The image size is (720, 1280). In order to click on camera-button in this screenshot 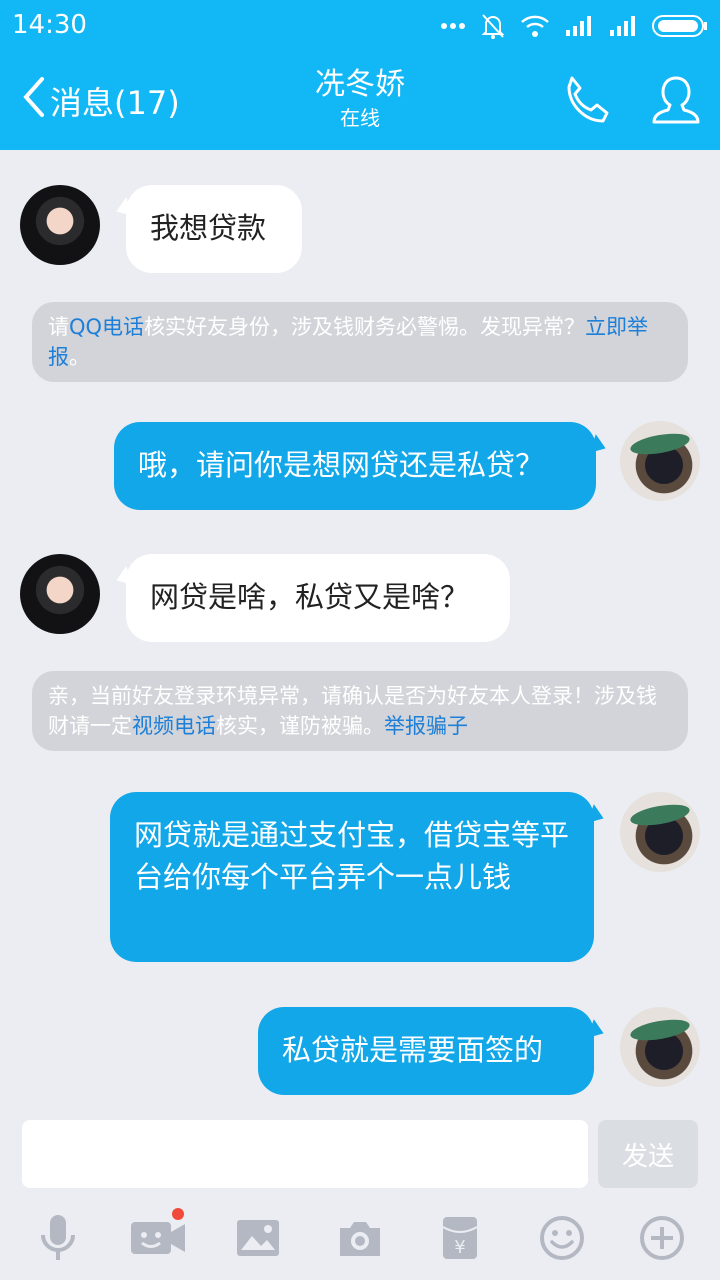, I will do `click(360, 1240)`.